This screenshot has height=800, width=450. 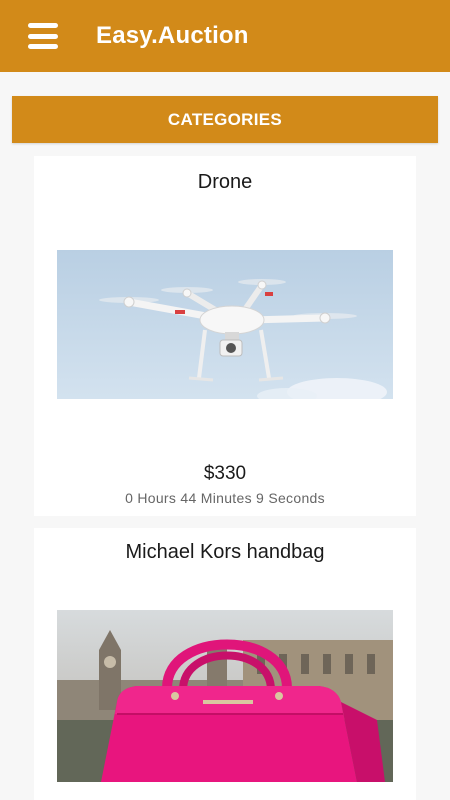 I want to click on listing-price: $330, so click(x=225, y=473).